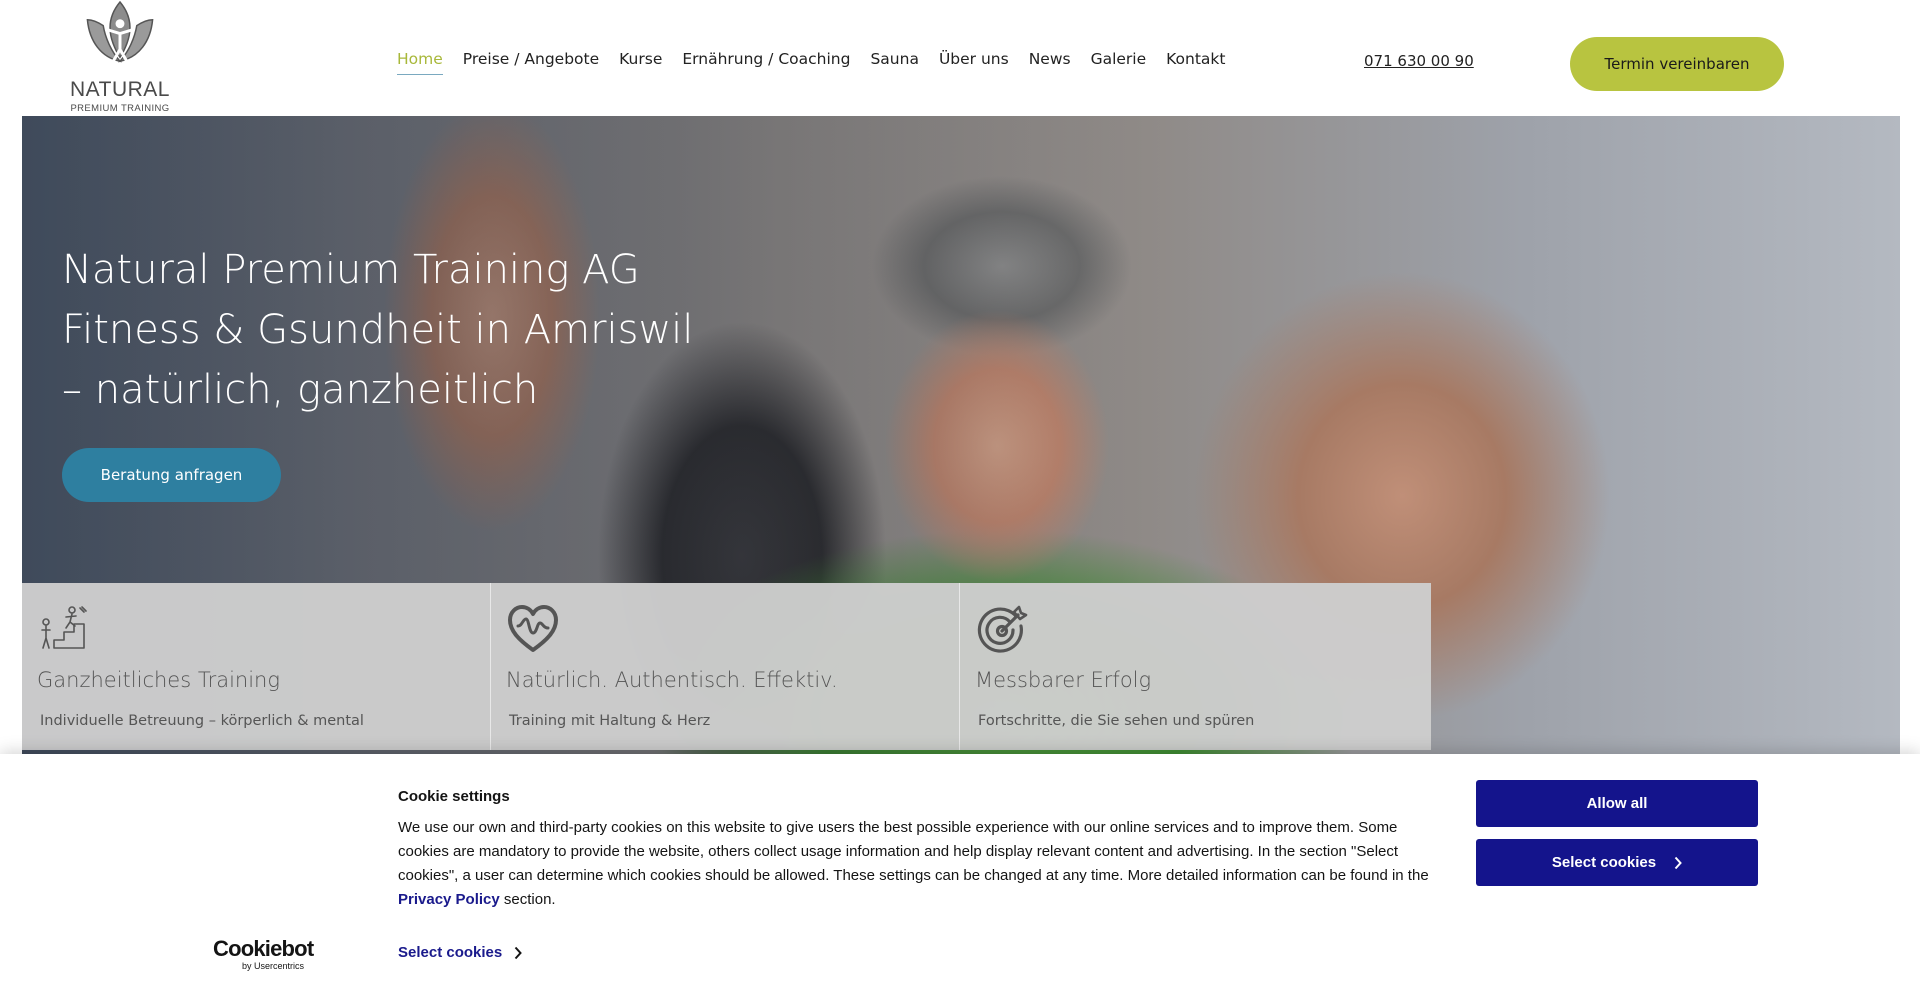 Image resolution: width=1920 pixels, height=993 pixels. Describe the element at coordinates (974, 62) in the screenshot. I see `nav-item-ueber-uns: Über uns` at that location.